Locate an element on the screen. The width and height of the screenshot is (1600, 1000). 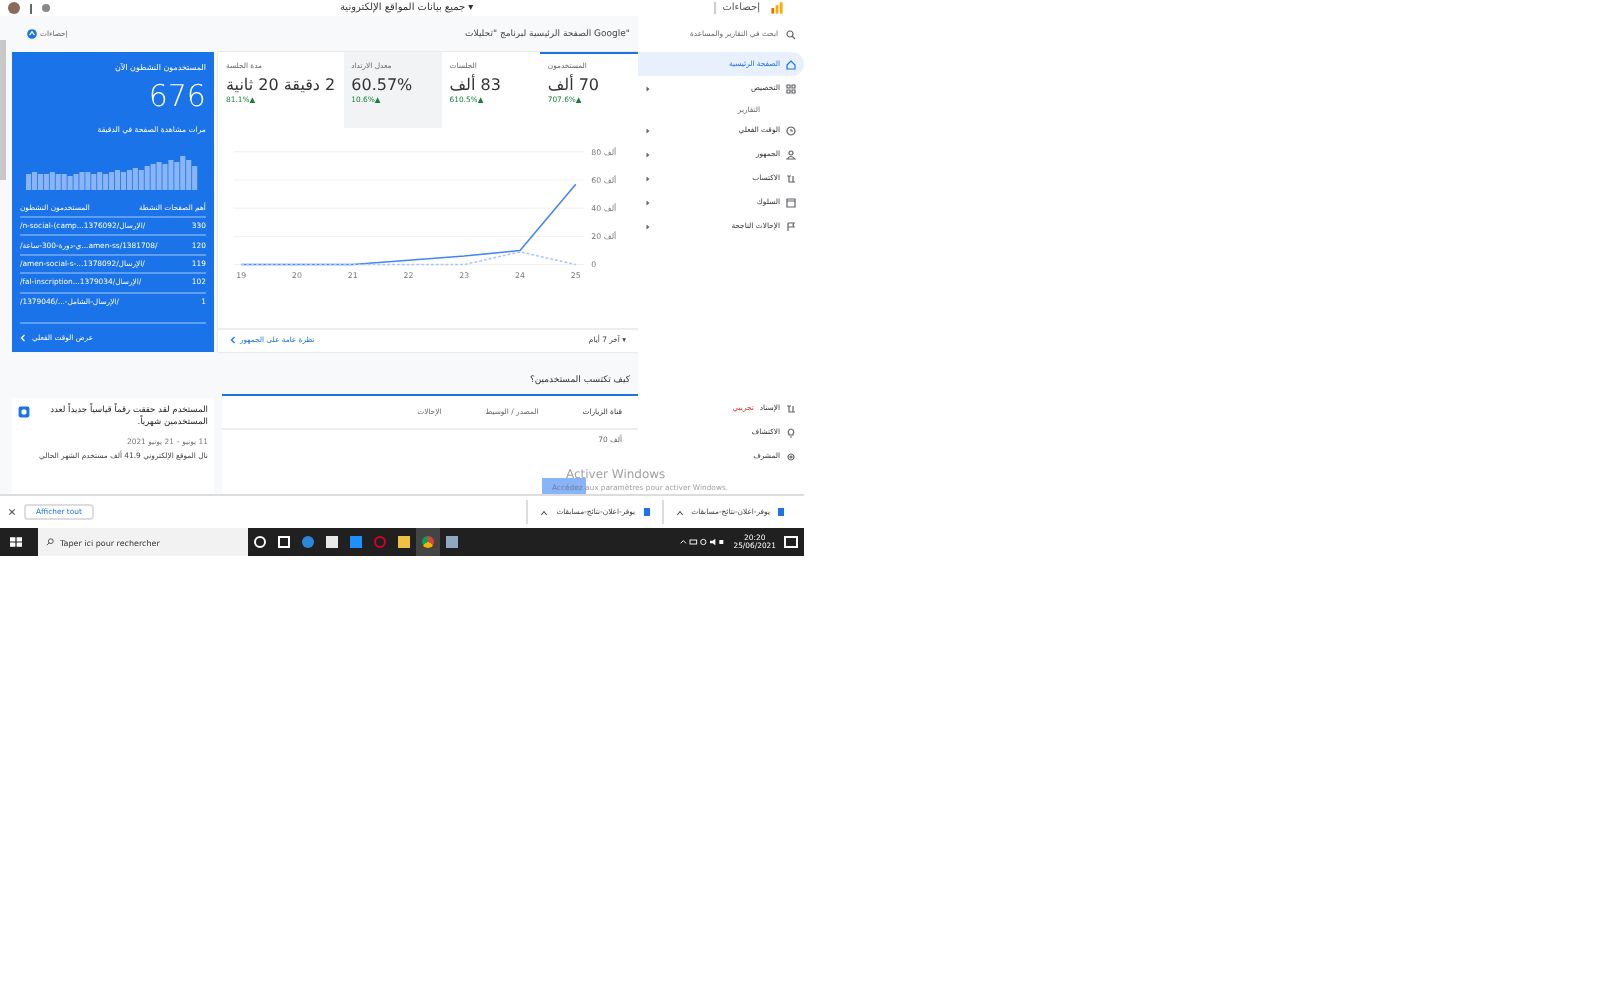
window-icon is located at coordinates (791, 202).